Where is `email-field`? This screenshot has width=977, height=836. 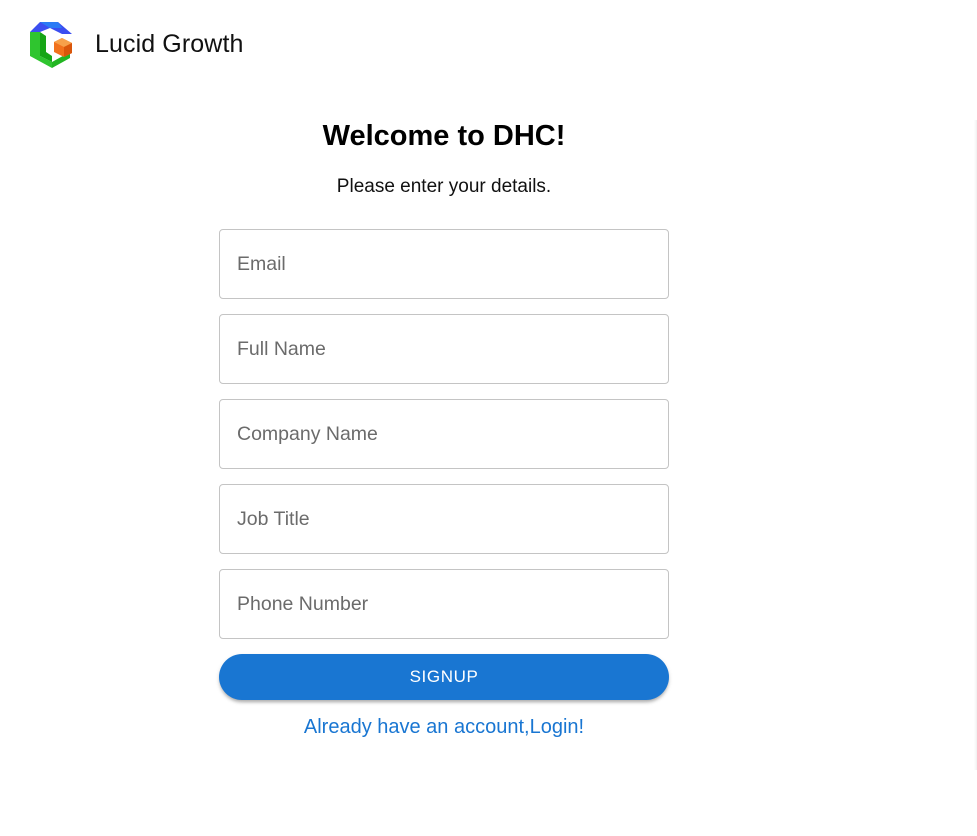 email-field is located at coordinates (444, 264).